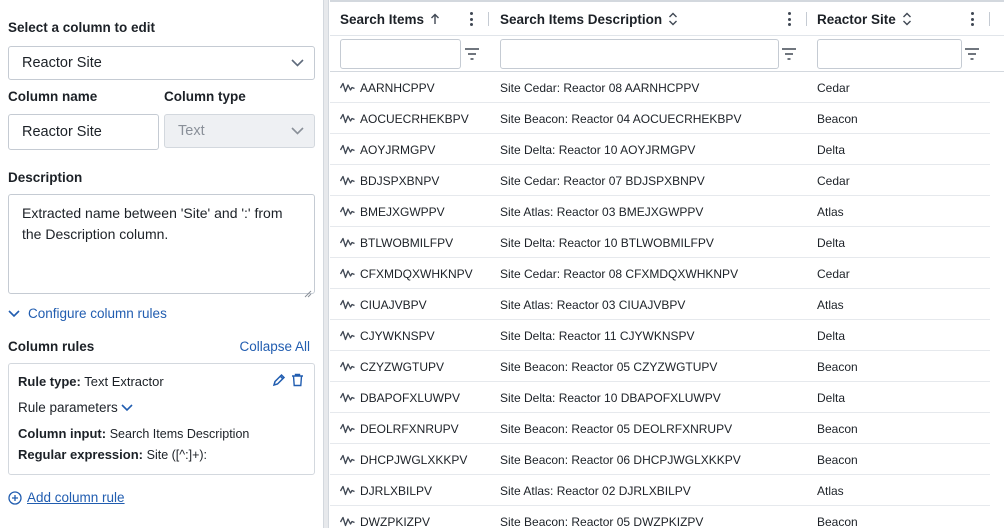 The height and width of the screenshot is (528, 1004). What do you see at coordinates (403, 459) in the screenshot?
I see `search-item-cell: DHCPJWGLXKKPV` at bounding box center [403, 459].